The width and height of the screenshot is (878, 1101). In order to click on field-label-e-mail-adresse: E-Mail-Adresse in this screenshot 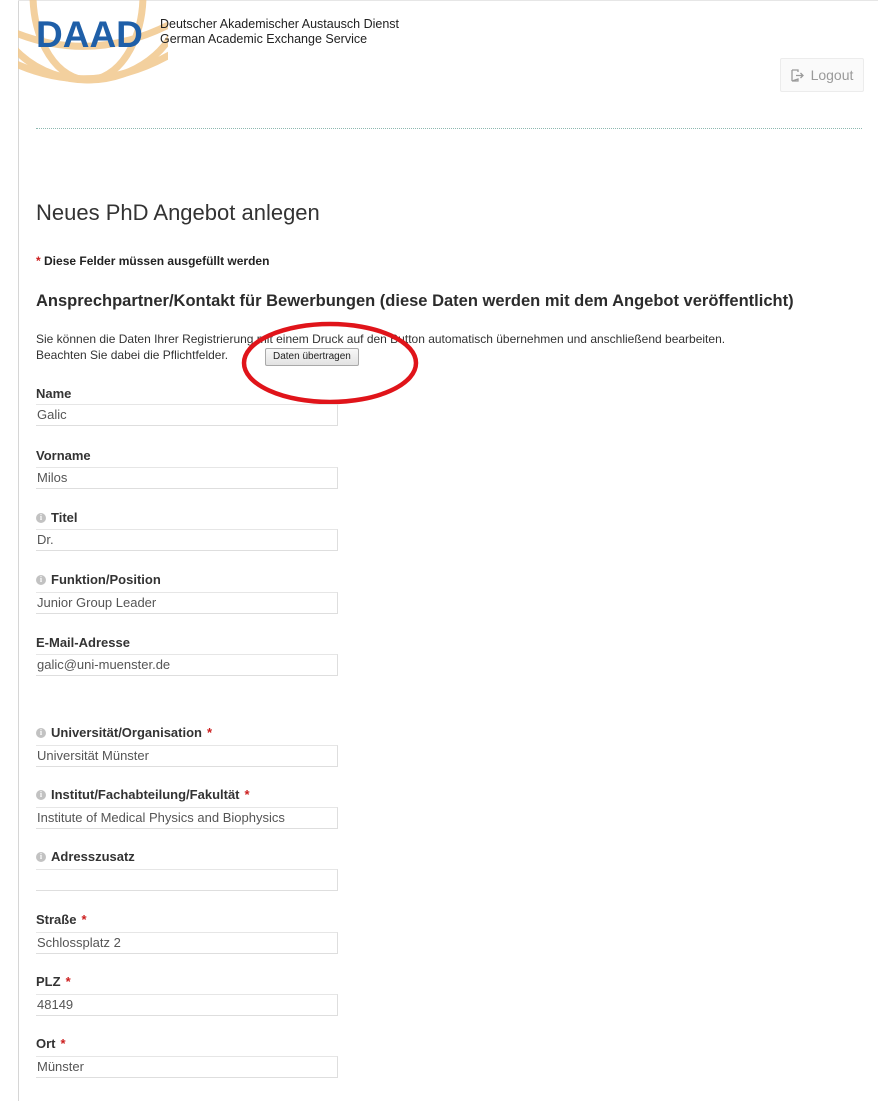, I will do `click(83, 642)`.